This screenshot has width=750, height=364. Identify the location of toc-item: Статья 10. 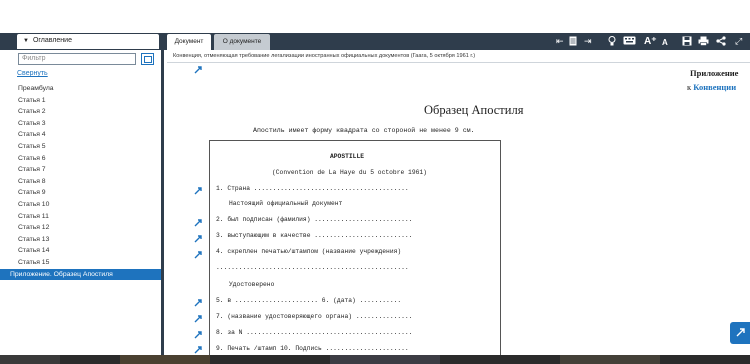
(80, 205).